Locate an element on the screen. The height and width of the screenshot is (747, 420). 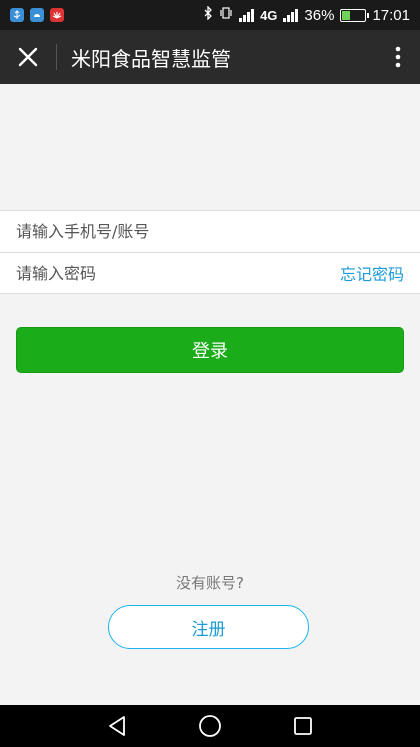
back-triangle-icon is located at coordinates (116, 726).